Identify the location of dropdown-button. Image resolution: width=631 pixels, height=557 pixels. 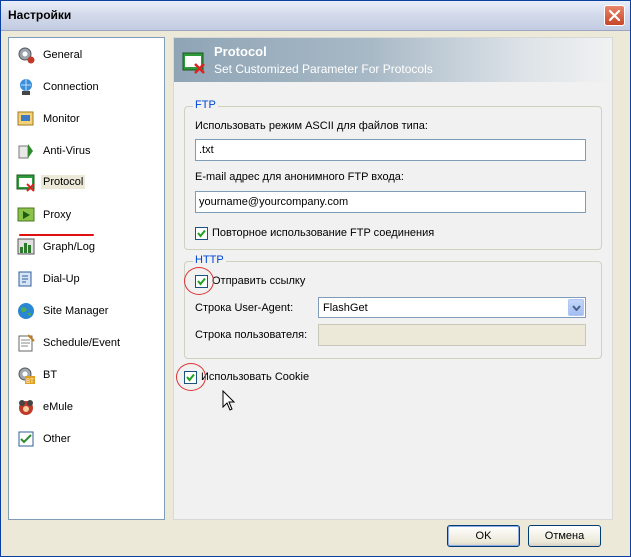
(576, 307).